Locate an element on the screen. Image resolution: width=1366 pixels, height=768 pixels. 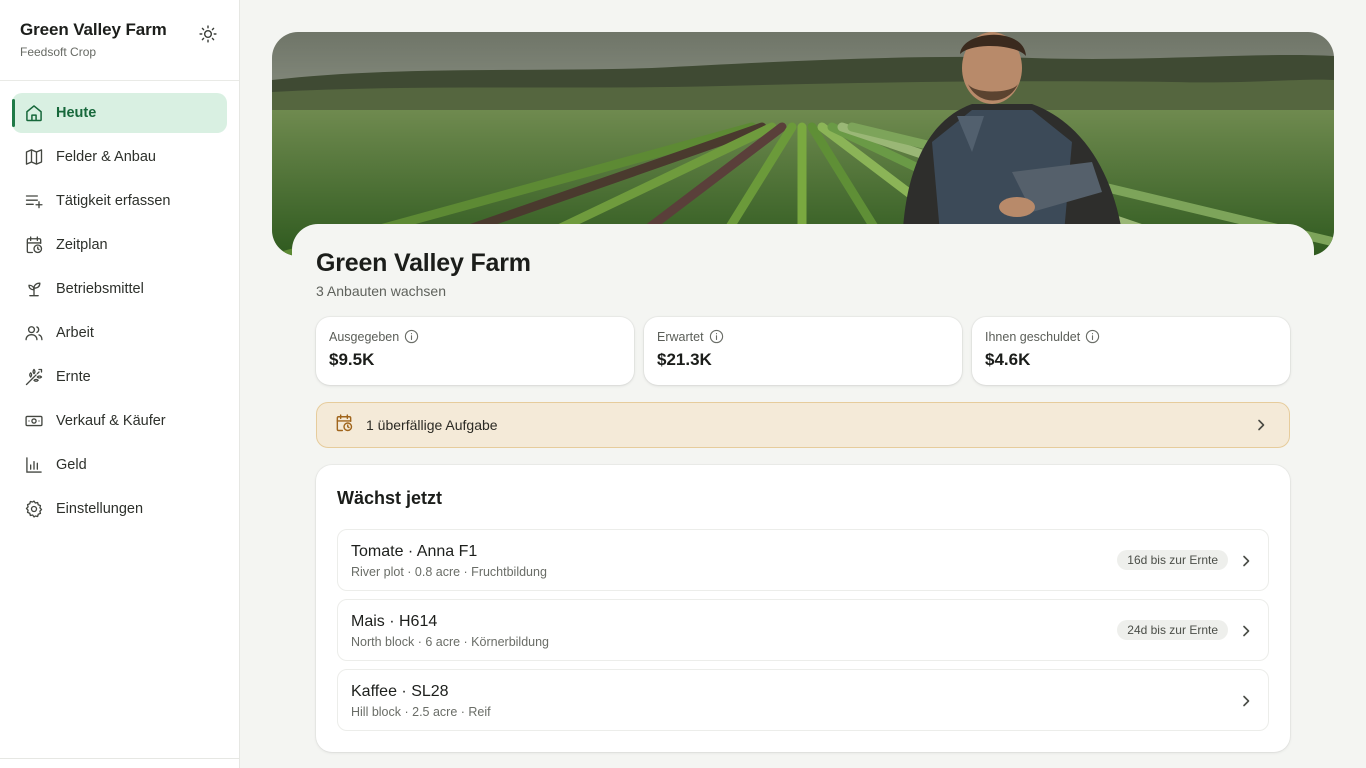
sidebar-item-label: Verkauf & Käufer is located at coordinates (111, 421).